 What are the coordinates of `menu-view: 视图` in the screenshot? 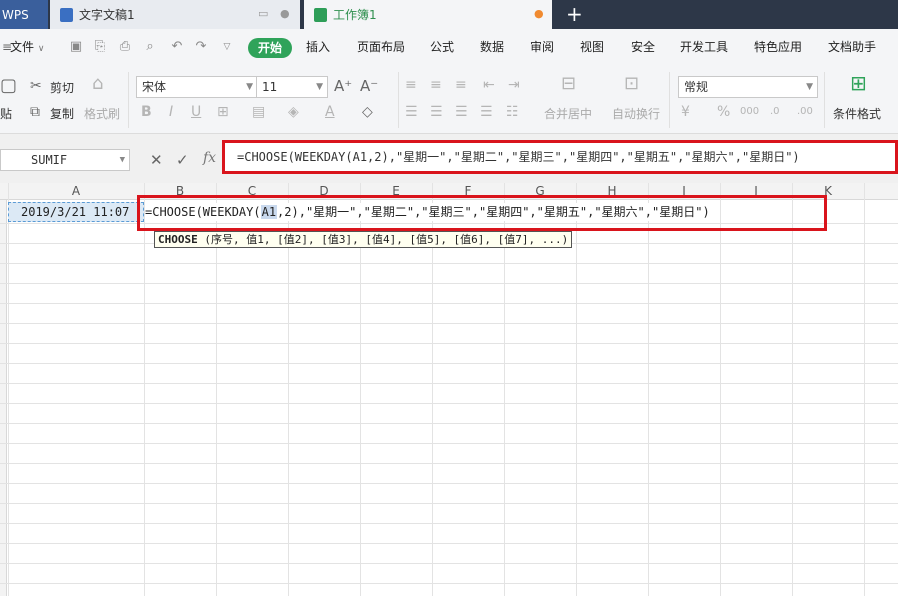 It's located at (592, 47).